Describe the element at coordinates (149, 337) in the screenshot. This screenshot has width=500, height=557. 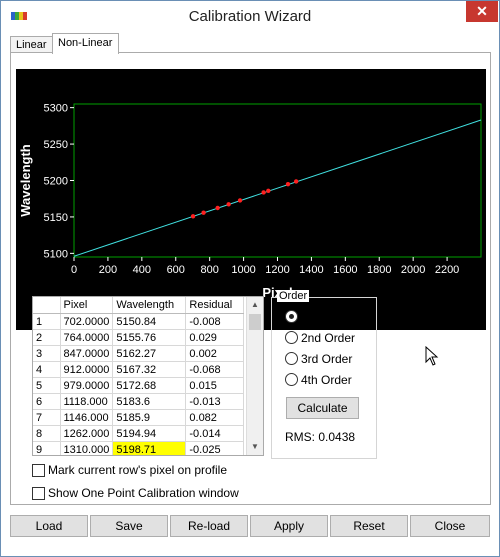
I see `table-cell: 5155.76` at that location.